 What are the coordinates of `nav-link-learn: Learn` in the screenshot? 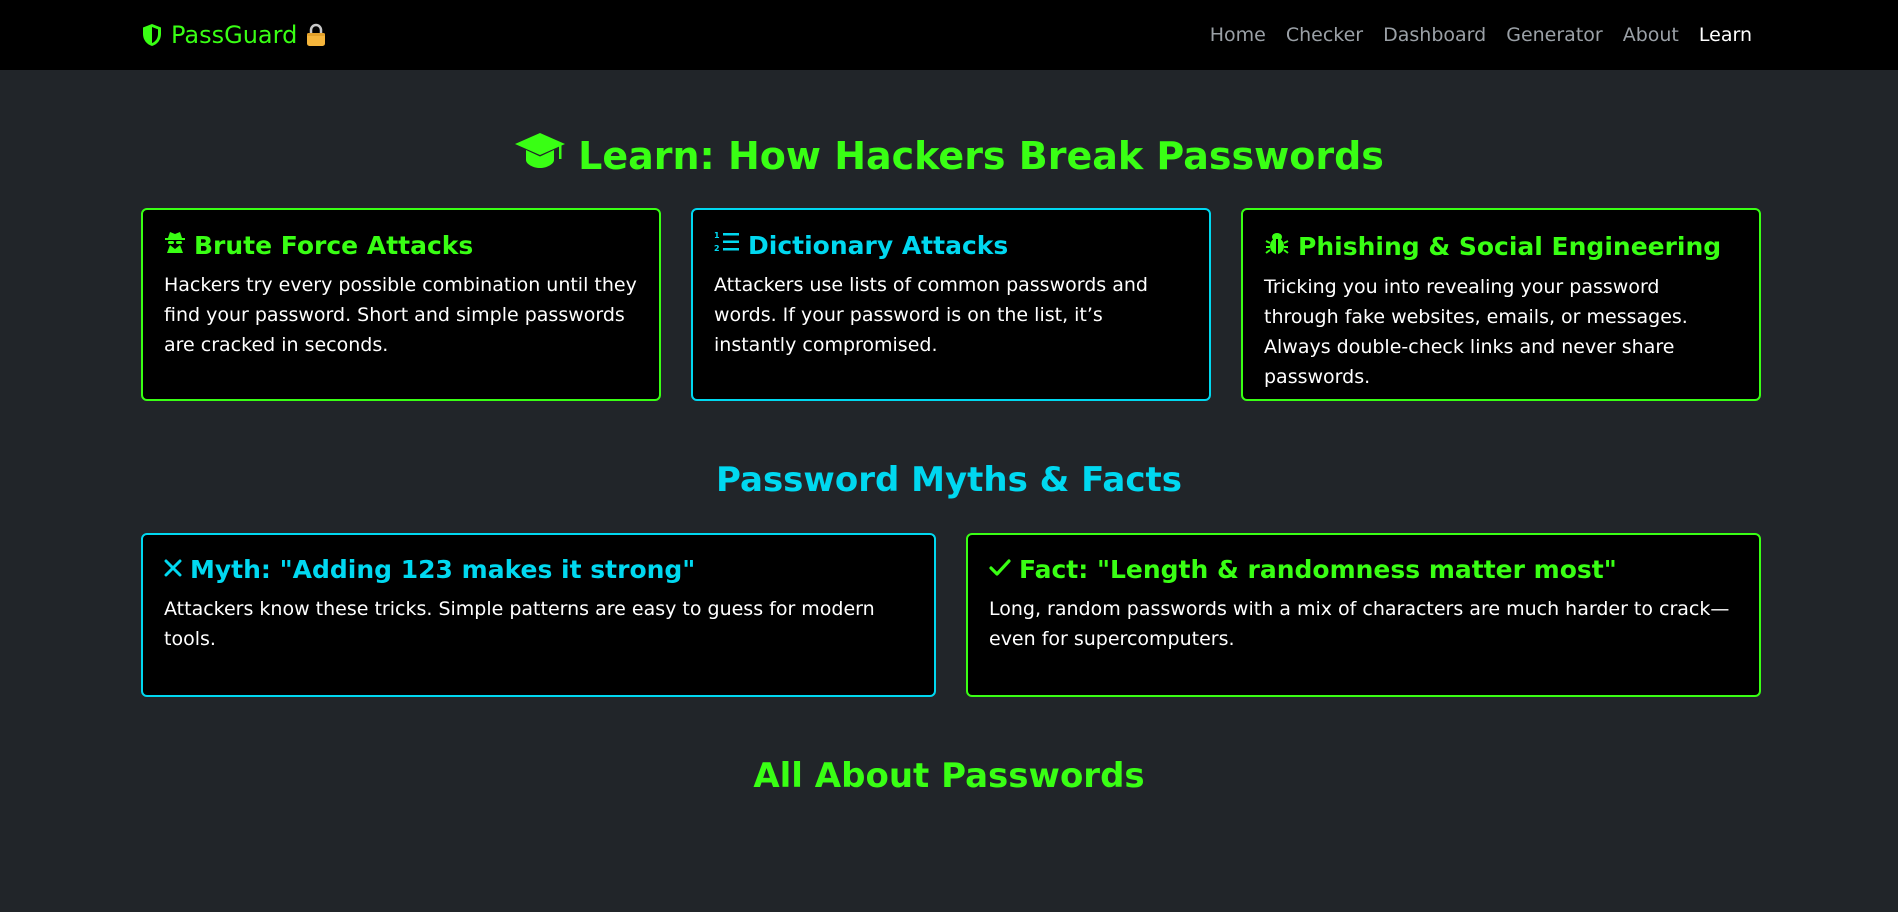 It's located at (1725, 35).